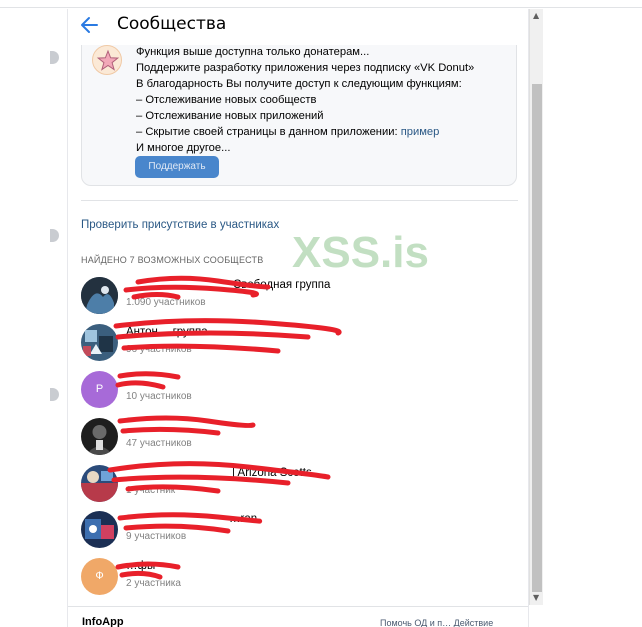 The height and width of the screenshot is (627, 642). What do you see at coordinates (226, 100) in the screenshot?
I see `donut-line: – Отслеживание новых сообществ` at bounding box center [226, 100].